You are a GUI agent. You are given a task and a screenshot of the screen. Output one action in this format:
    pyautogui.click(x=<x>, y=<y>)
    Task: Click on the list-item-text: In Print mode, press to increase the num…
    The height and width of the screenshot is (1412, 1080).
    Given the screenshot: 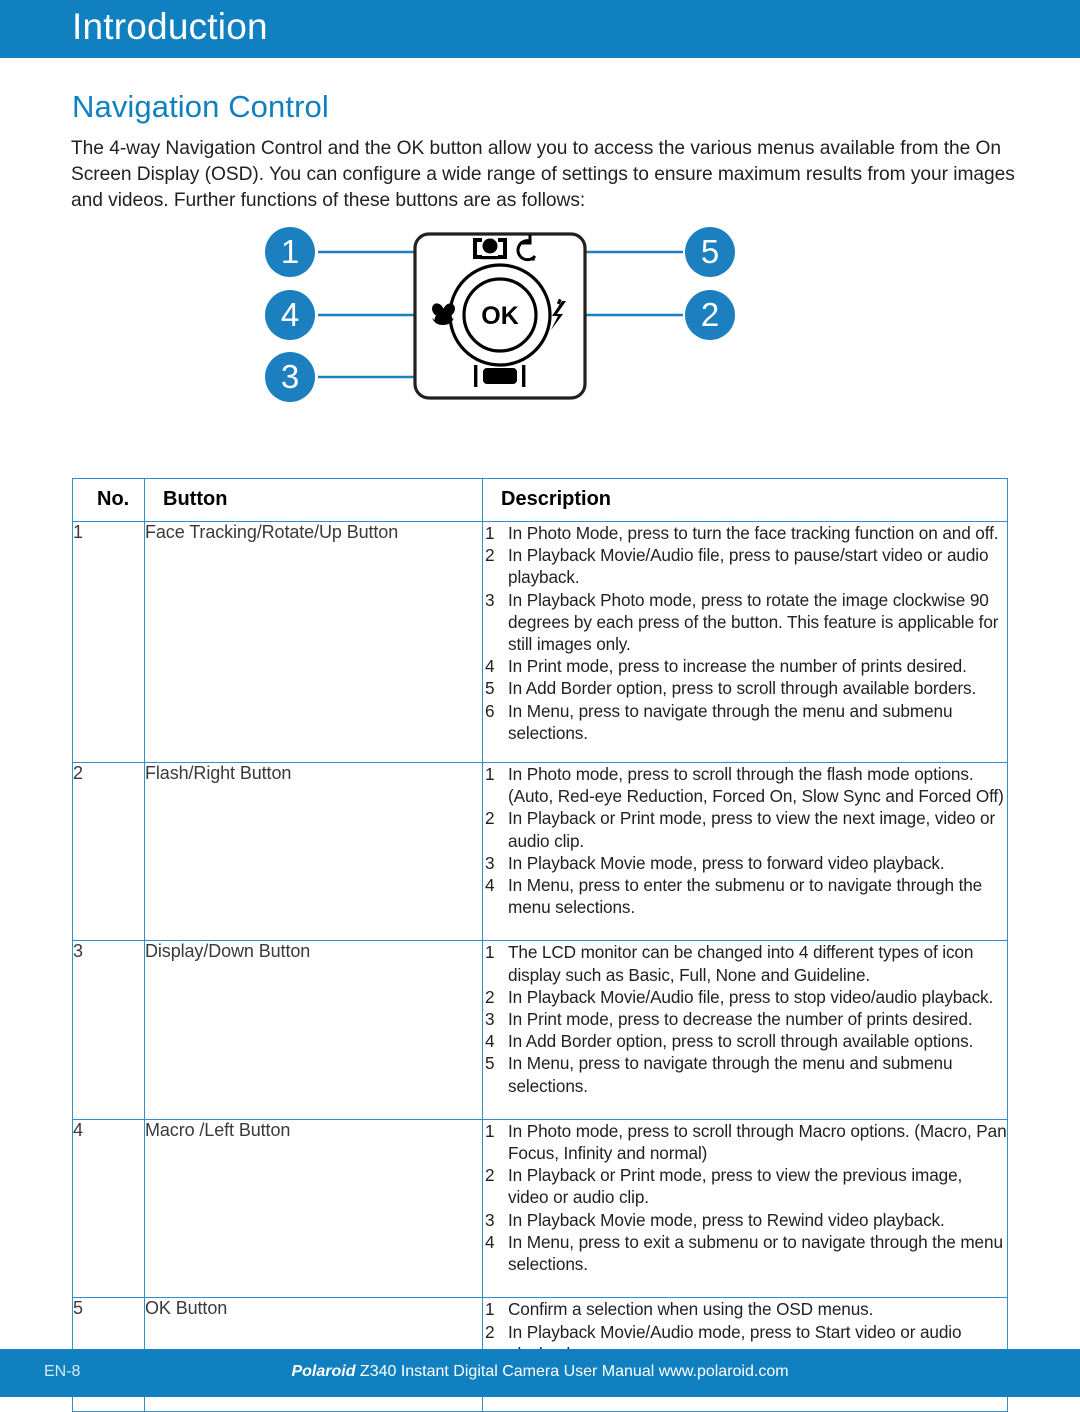 What is the action you would take?
    pyautogui.click(x=737, y=666)
    